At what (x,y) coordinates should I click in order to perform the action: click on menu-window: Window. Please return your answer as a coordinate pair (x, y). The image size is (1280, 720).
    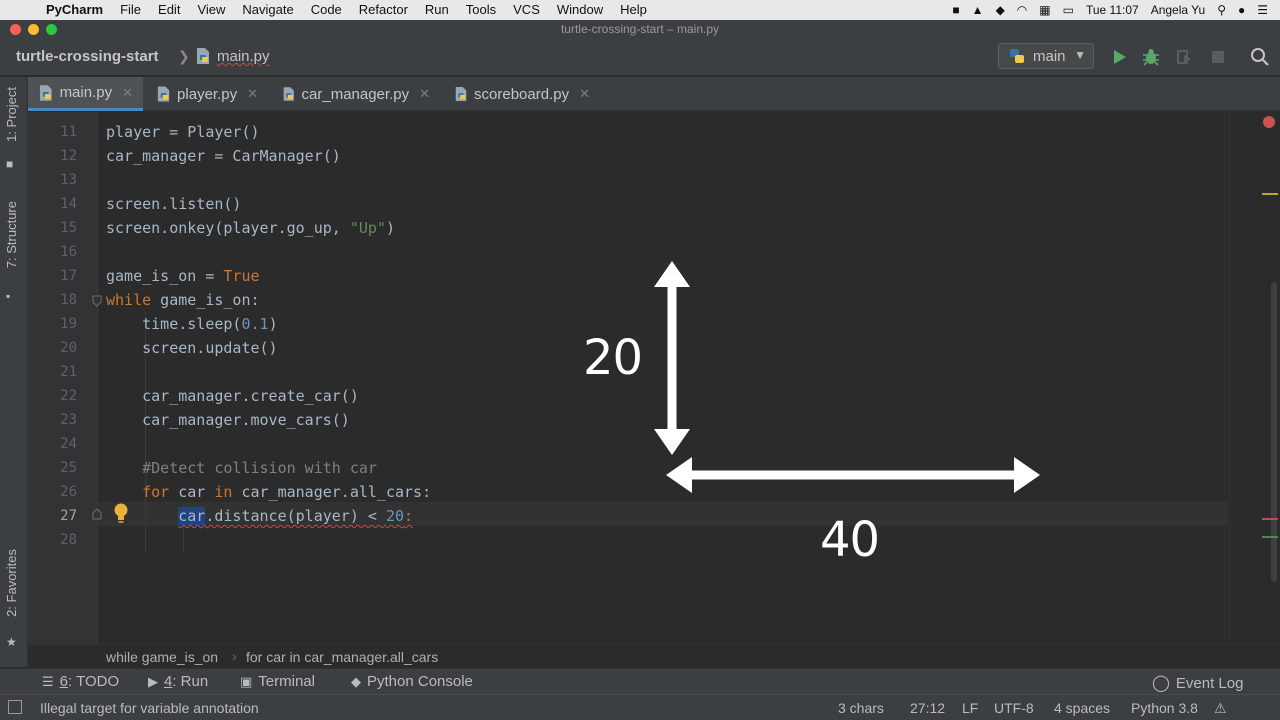
    Looking at the image, I should click on (580, 10).